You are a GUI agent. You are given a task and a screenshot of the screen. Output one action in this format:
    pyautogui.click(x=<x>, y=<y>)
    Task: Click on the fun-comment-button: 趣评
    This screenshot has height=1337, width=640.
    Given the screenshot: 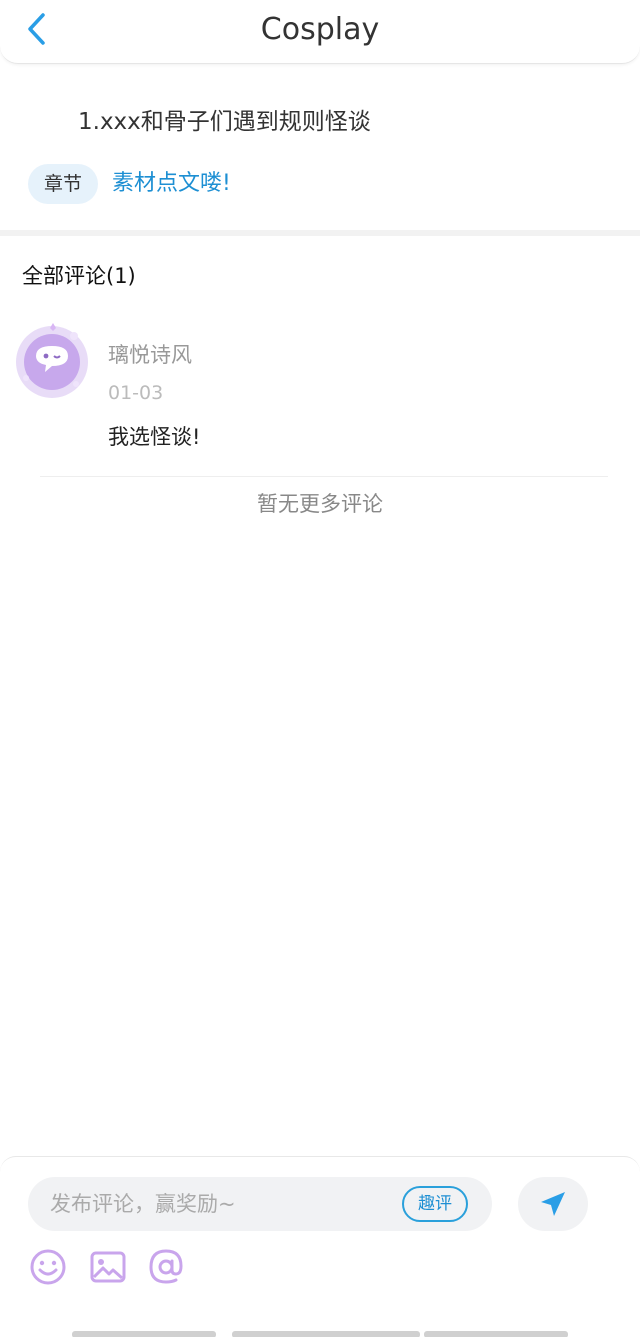 What is the action you would take?
    pyautogui.click(x=435, y=1204)
    